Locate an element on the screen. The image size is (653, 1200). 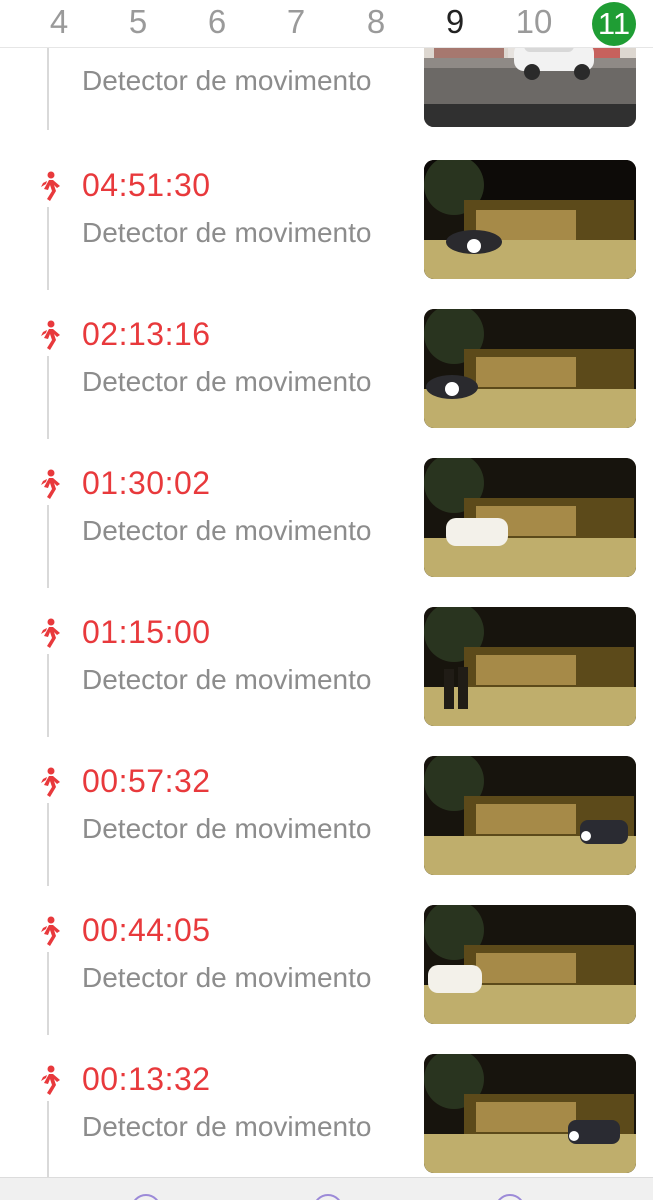
day-9: 9 is located at coordinates (455, 22).